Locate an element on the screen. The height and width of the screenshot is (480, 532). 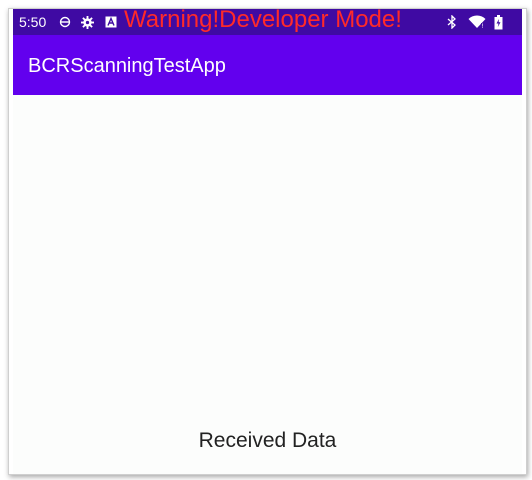
app-bar: BCRScanningTestApp is located at coordinates (267, 65).